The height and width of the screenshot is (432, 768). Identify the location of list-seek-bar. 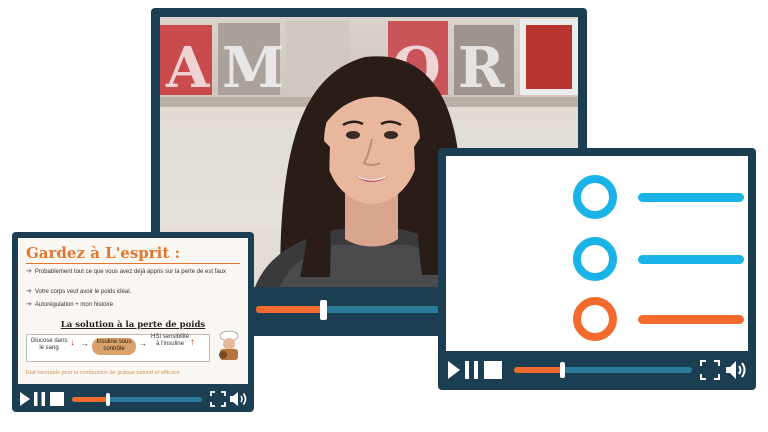
(603, 370).